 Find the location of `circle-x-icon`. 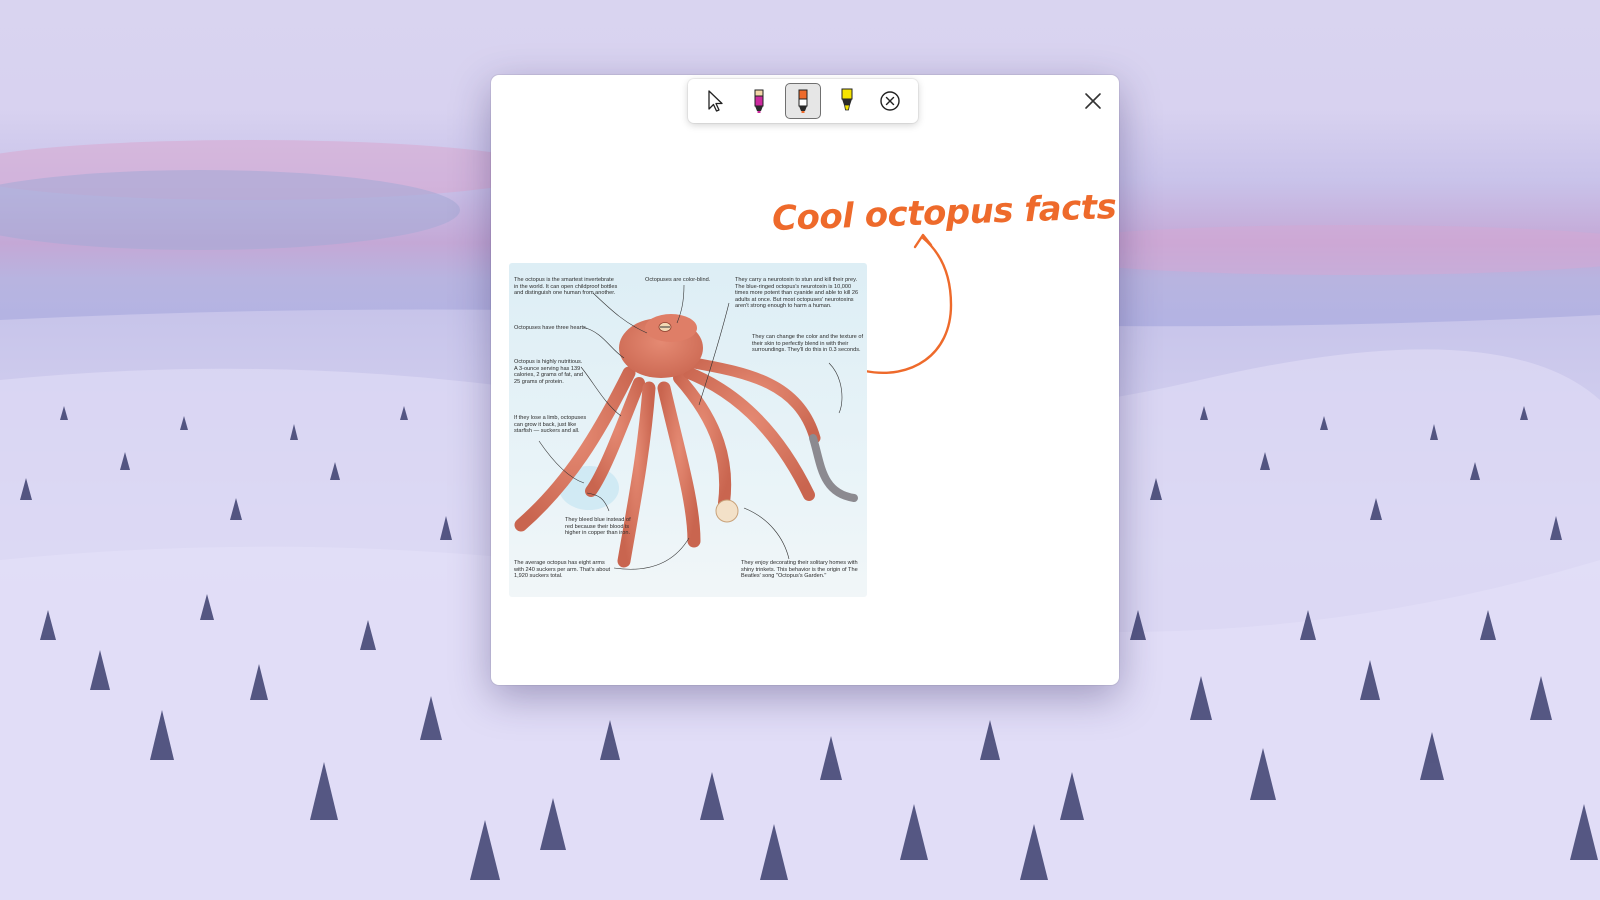

circle-x-icon is located at coordinates (890, 101).